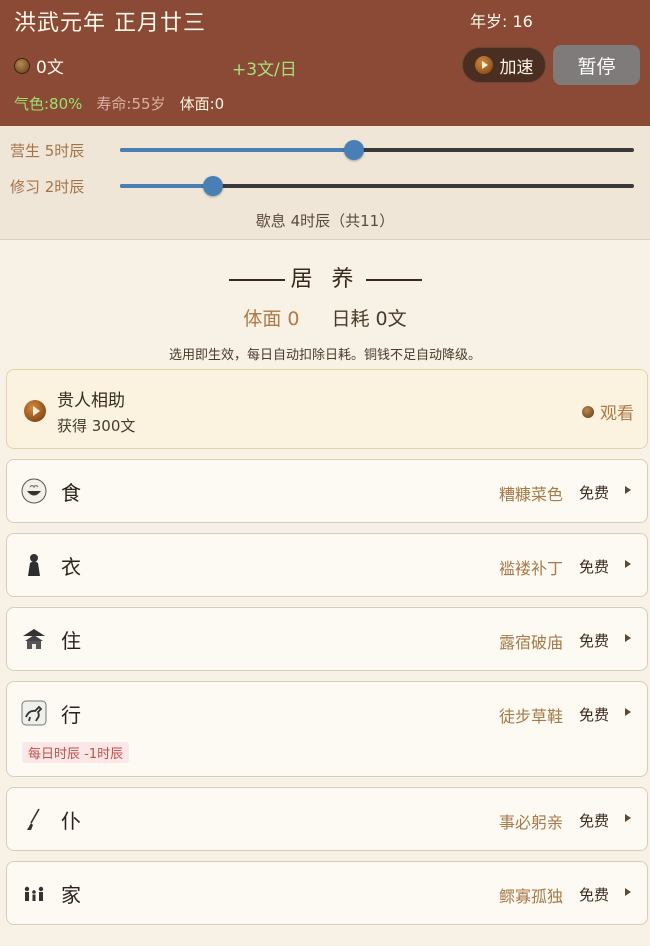  I want to click on title-divider-right, so click(393, 280).